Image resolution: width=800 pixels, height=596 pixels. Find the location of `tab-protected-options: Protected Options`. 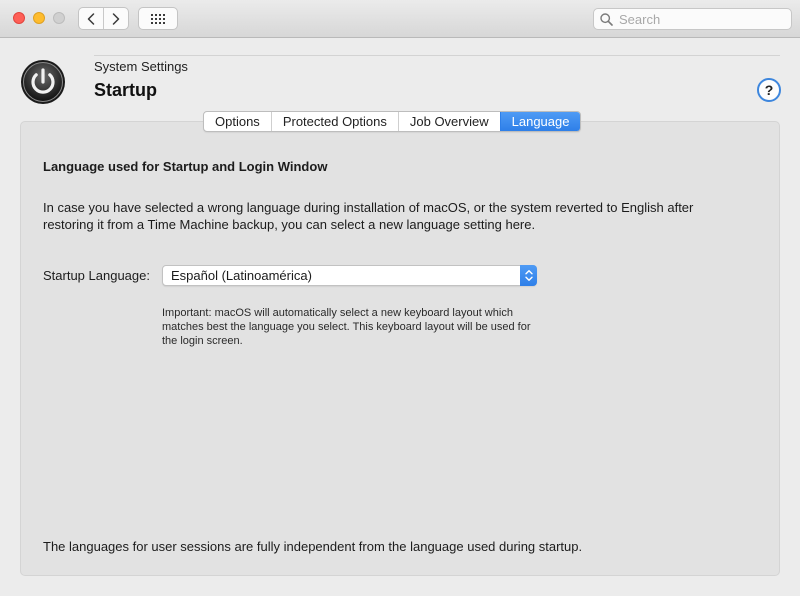

tab-protected-options: Protected Options is located at coordinates (334, 121).